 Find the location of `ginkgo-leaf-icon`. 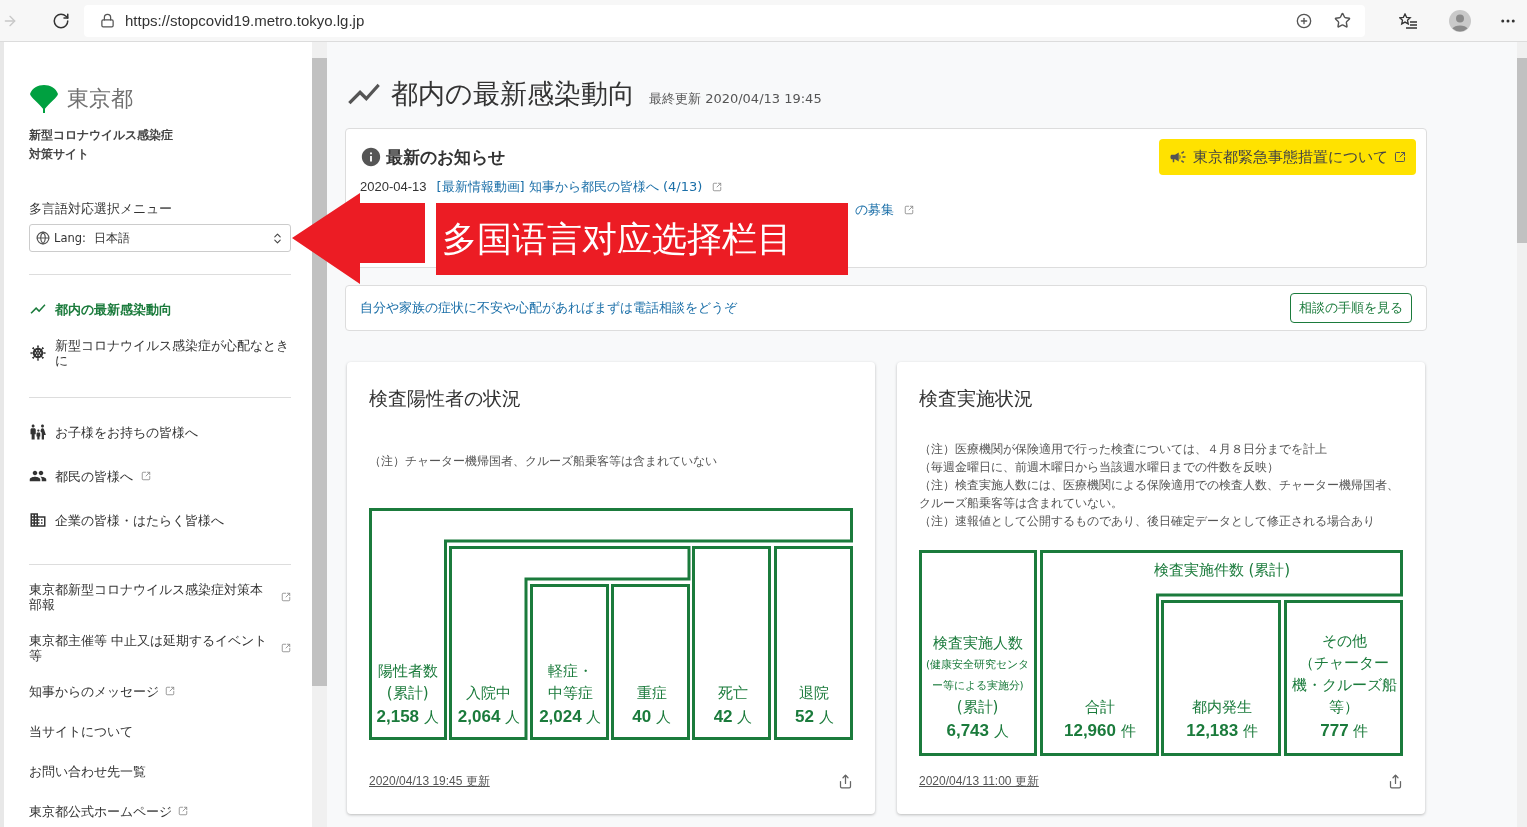

ginkgo-leaf-icon is located at coordinates (44, 99).